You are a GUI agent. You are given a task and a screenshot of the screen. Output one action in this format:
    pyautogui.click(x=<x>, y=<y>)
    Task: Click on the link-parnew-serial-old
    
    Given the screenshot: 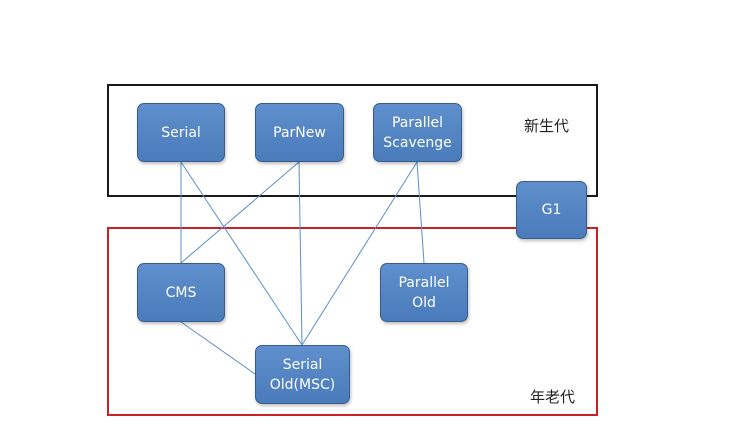 What is the action you would take?
    pyautogui.click(x=300, y=253)
    